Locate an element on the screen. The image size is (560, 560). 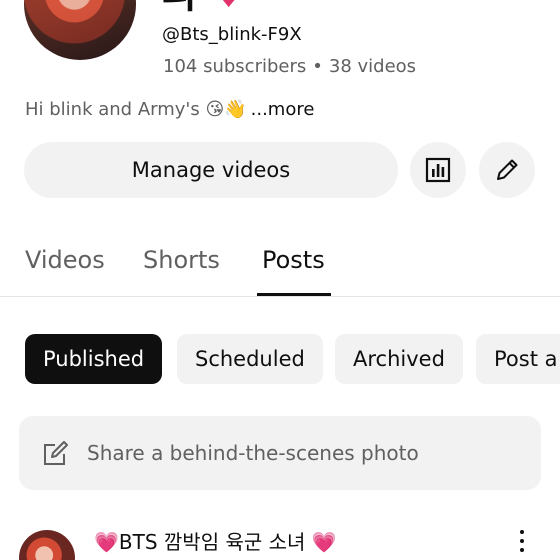
edit-channel-button is located at coordinates (507, 170).